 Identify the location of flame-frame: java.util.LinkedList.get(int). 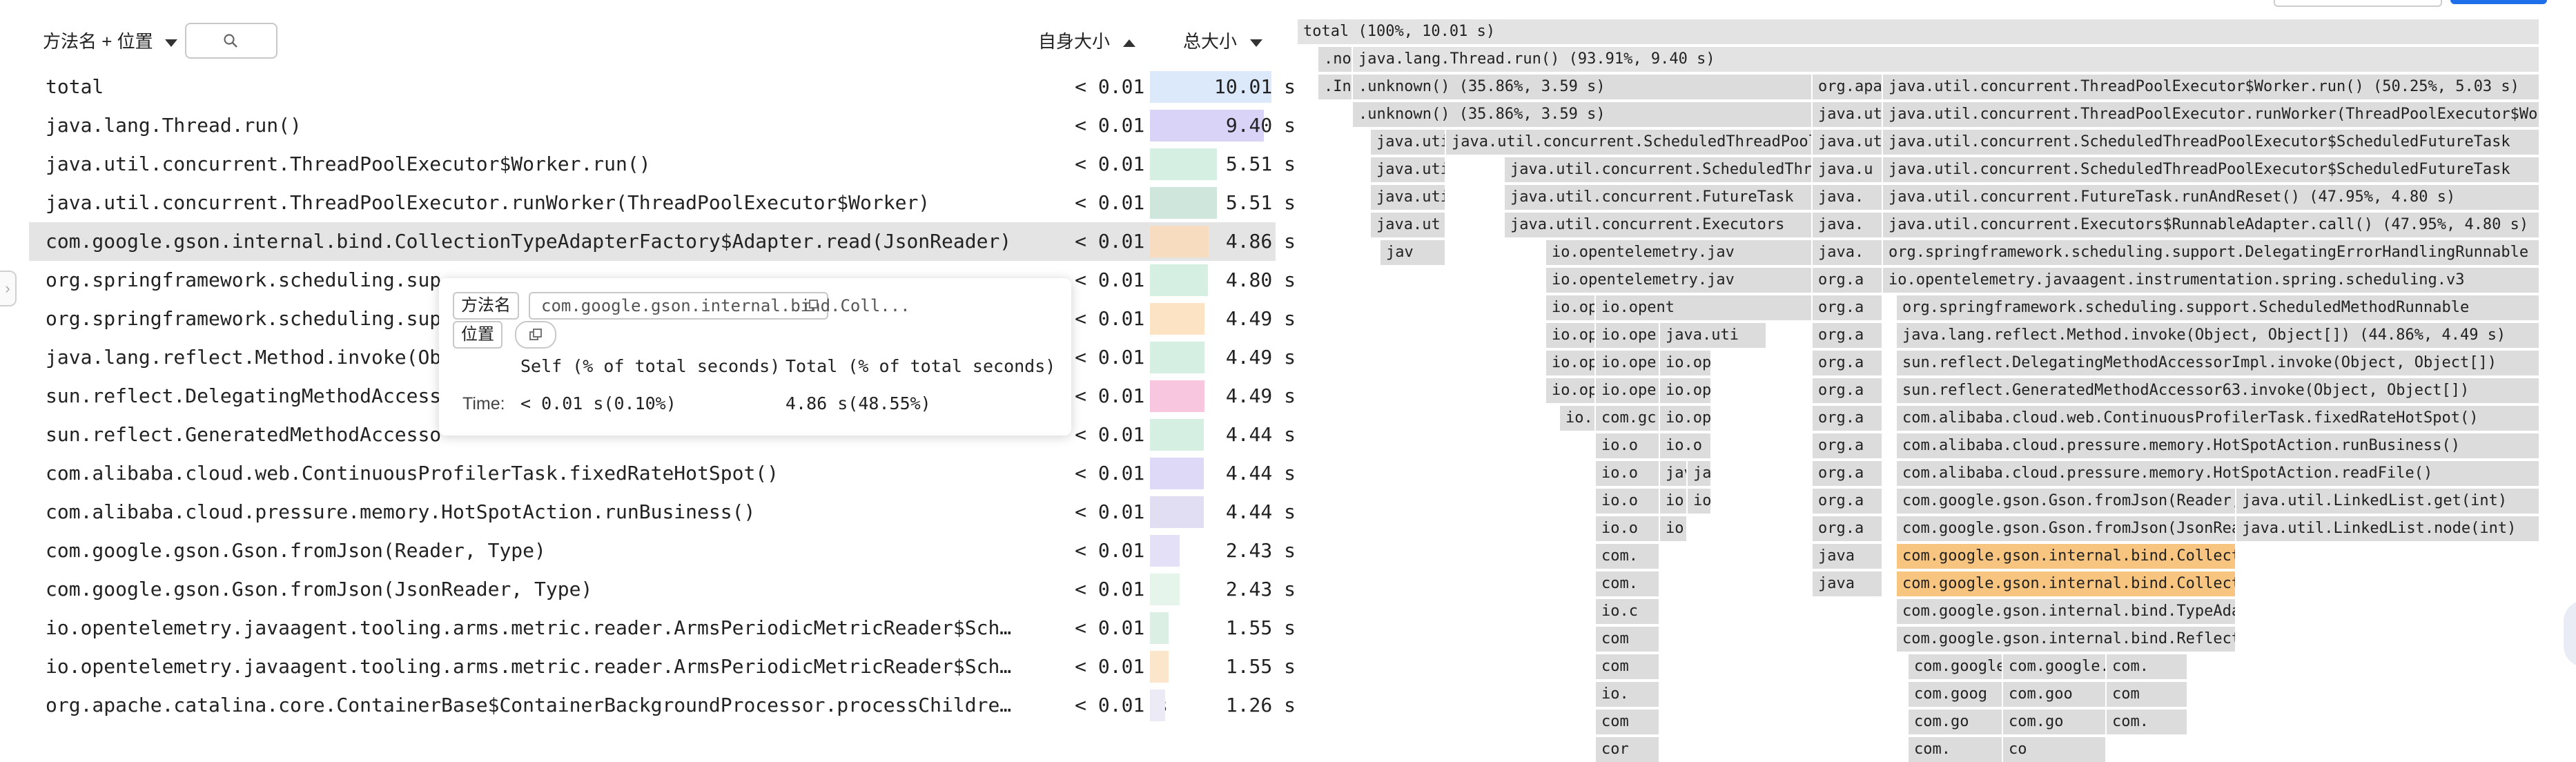
(2388, 502).